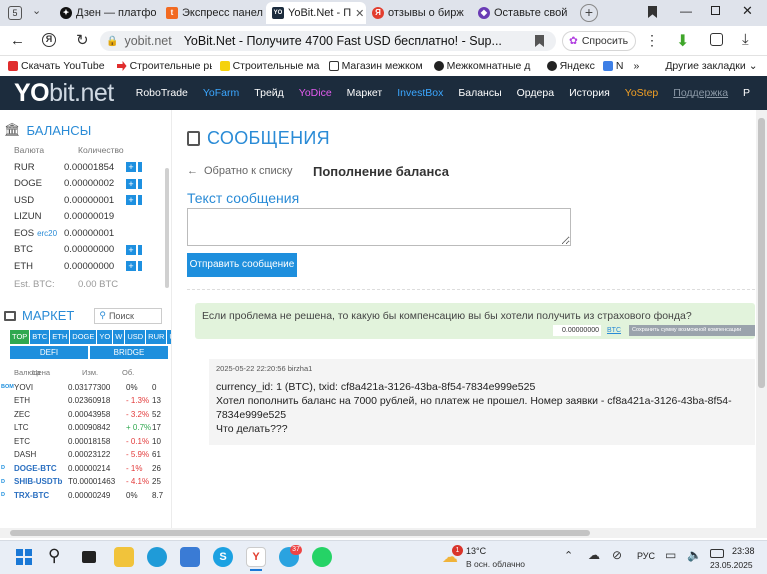  What do you see at coordinates (223, 557) in the screenshot?
I see `skype-icon: S` at bounding box center [223, 557].